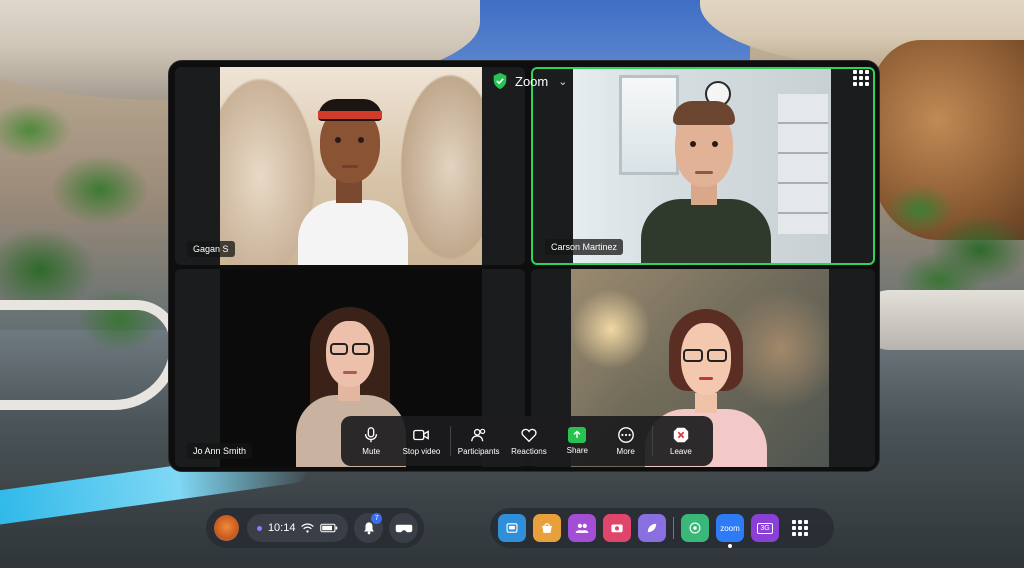 Image resolution: width=1024 pixels, height=568 pixels. Describe the element at coordinates (652, 528) in the screenshot. I see `explore-app-icon` at that location.